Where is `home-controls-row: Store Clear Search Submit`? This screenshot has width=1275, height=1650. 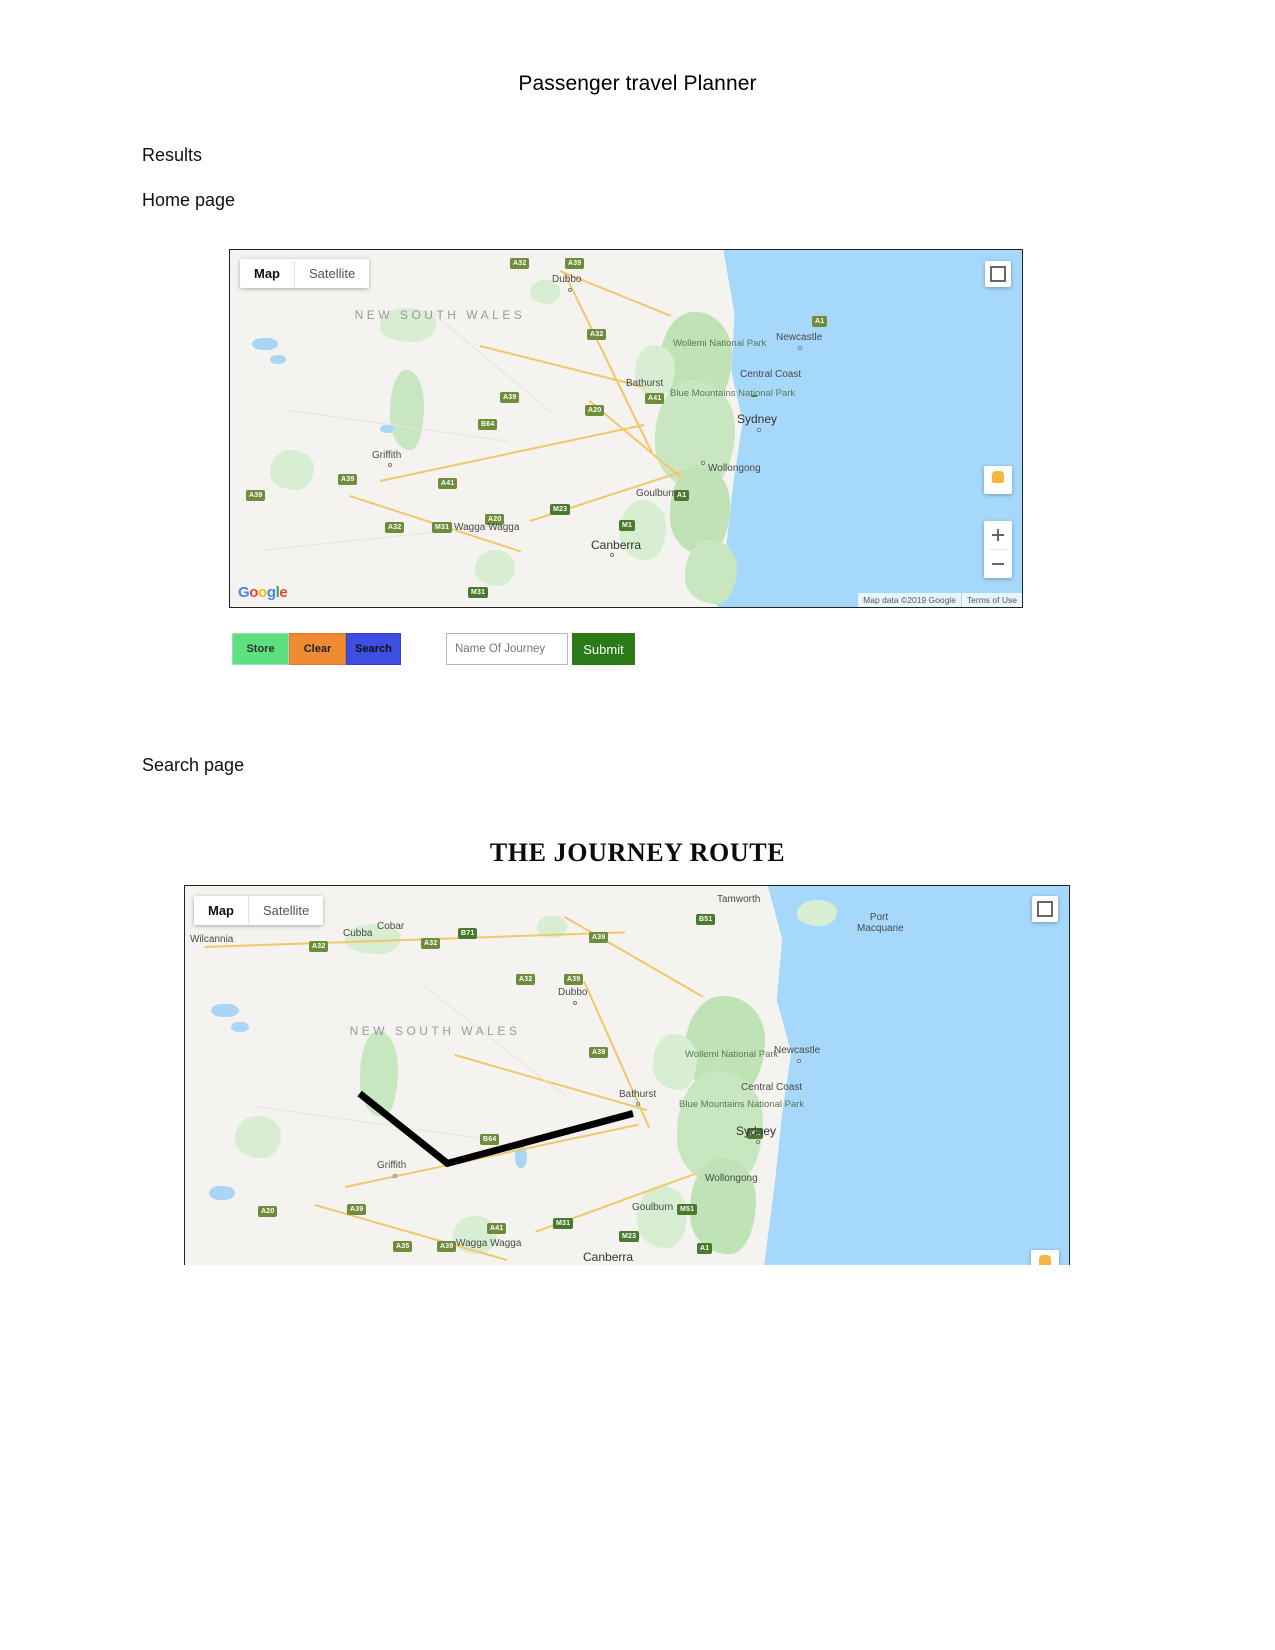 home-controls-row: Store Clear Search Submit is located at coordinates (532, 650).